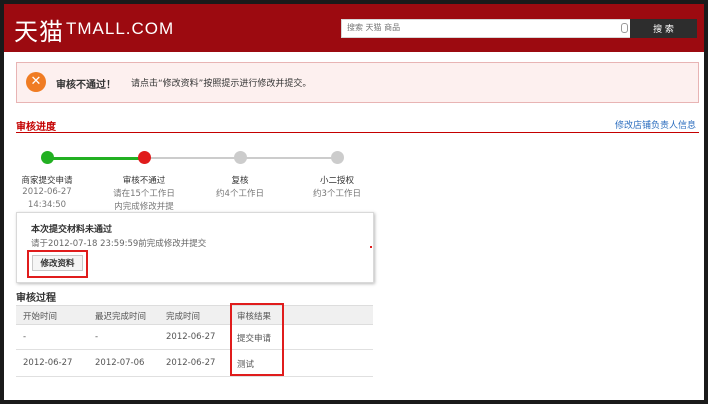  I want to click on rejection-alert: ✕ 审核不通过！ 请点击“修改资料”按照提示进行修改并提交。, so click(357, 82).